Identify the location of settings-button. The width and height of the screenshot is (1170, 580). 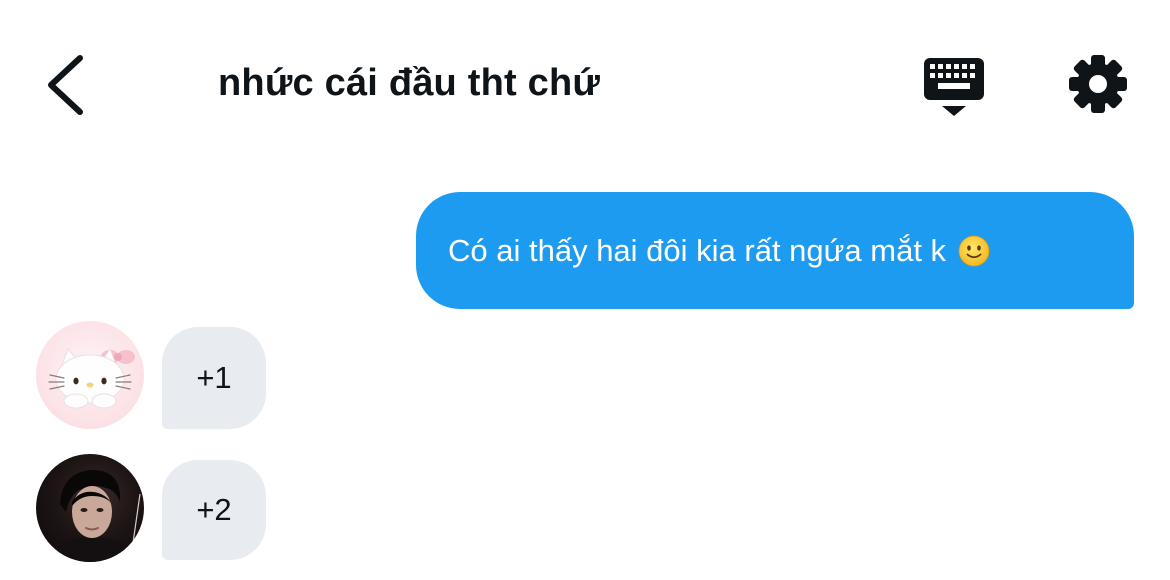
(1098, 84).